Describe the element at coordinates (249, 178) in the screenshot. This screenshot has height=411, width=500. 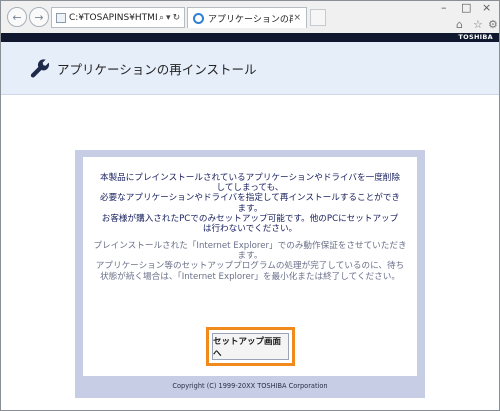
I see `notice-line: 本製品にプレインストールされているアプリケーションやドライバを一度削除` at that location.